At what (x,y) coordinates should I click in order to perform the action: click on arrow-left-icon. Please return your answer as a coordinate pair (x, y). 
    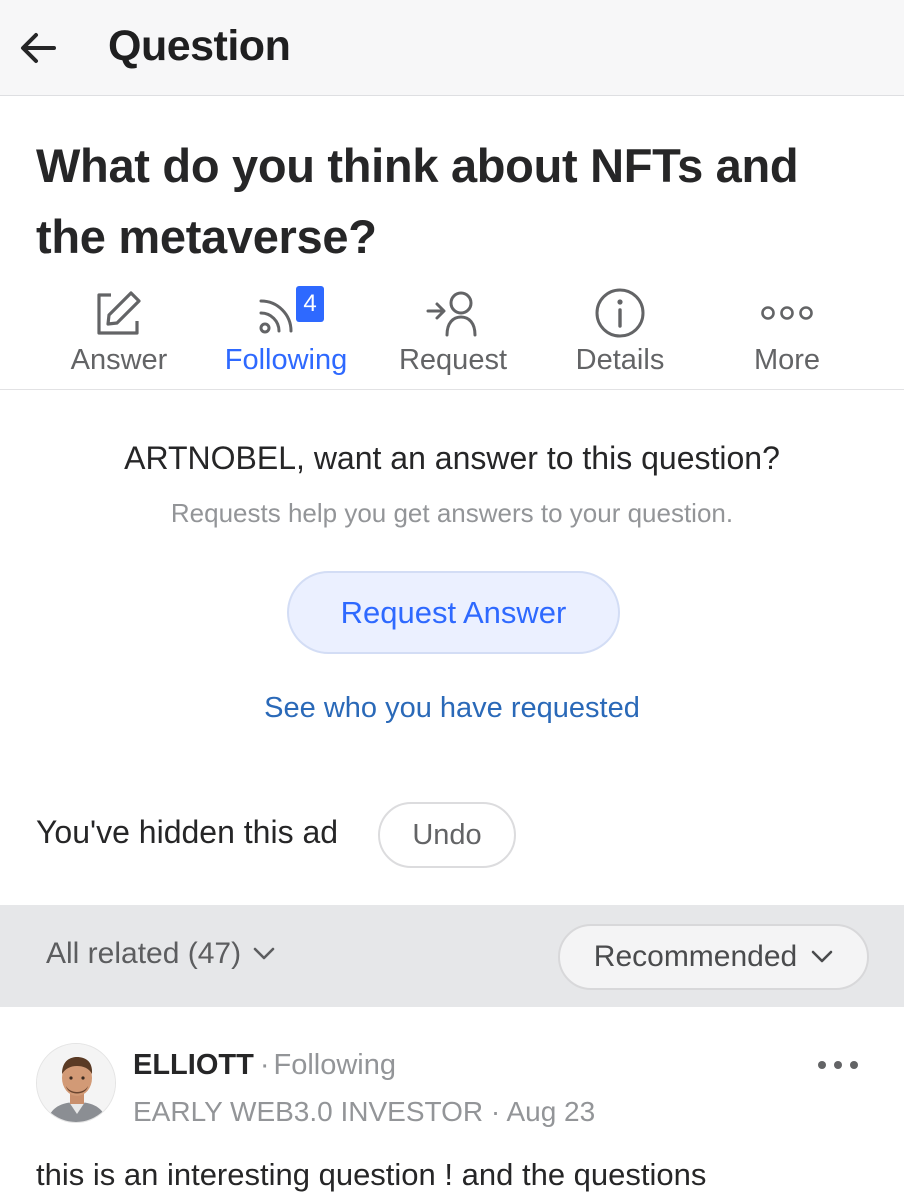
    Looking at the image, I should click on (38, 48).